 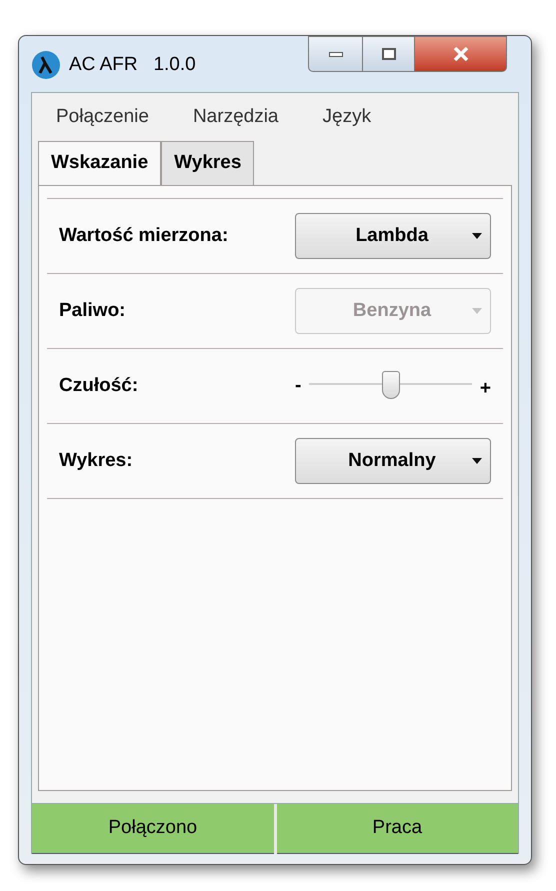 What do you see at coordinates (132, 64) in the screenshot?
I see `window-title: AC AFR 1.0.0` at bounding box center [132, 64].